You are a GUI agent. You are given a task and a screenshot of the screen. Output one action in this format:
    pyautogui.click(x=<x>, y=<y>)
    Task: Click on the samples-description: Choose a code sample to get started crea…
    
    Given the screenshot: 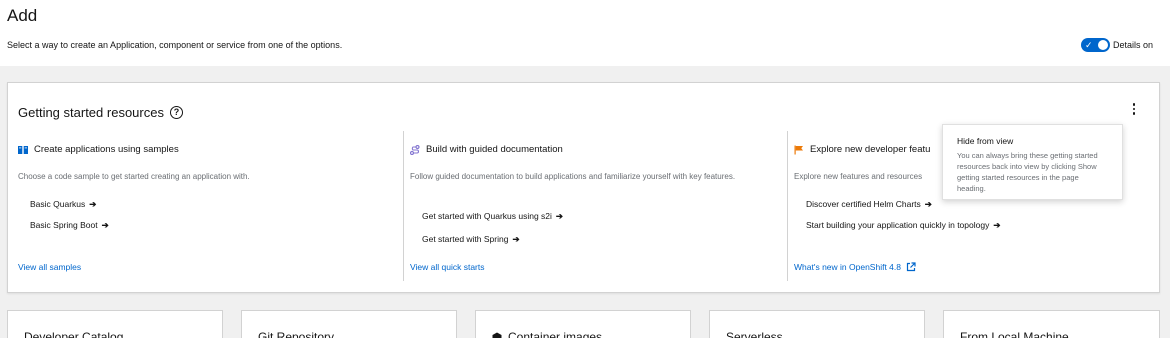 What is the action you would take?
    pyautogui.click(x=134, y=176)
    